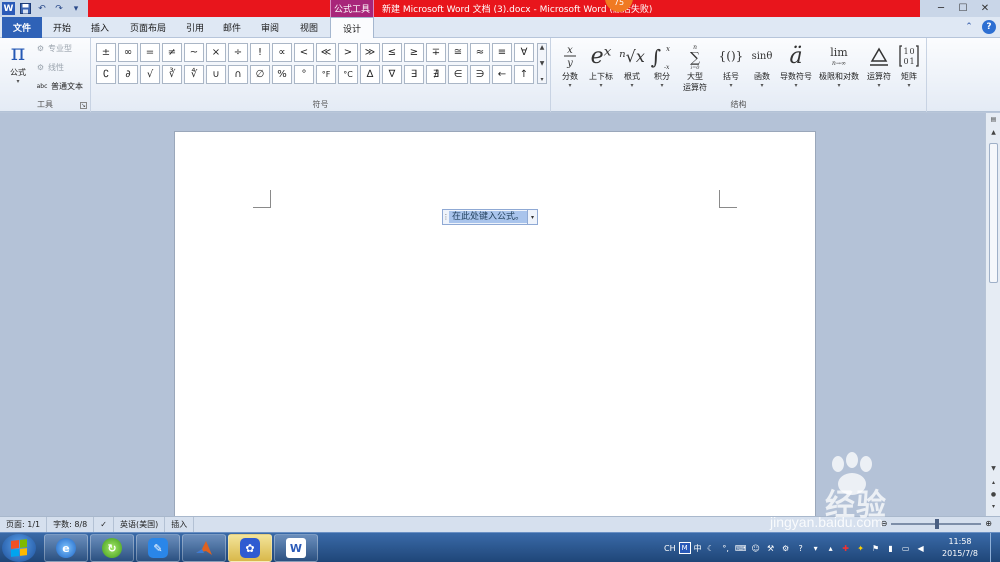 The image size is (1000, 562). What do you see at coordinates (304, 74) in the screenshot?
I see `symbol-degree: °` at bounding box center [304, 74].